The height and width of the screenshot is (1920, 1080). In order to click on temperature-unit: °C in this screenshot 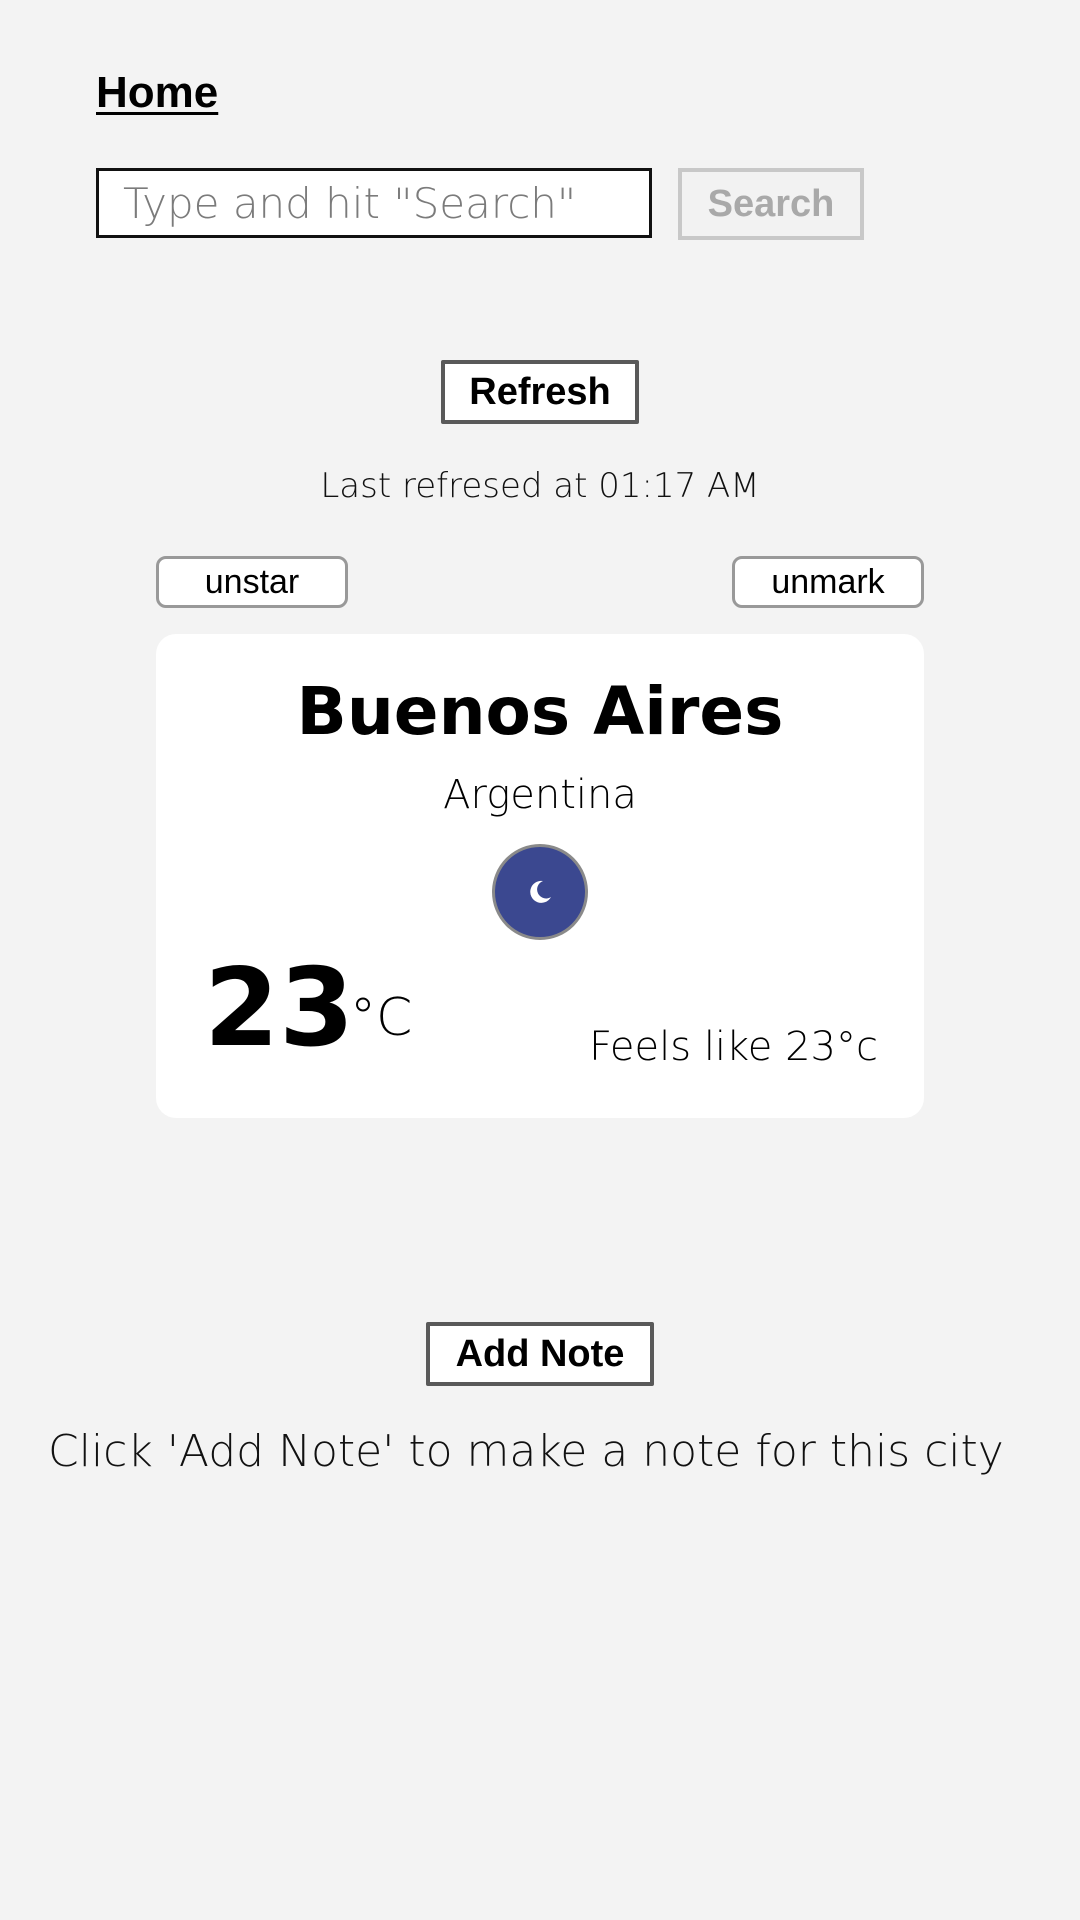, I will do `click(381, 1018)`.